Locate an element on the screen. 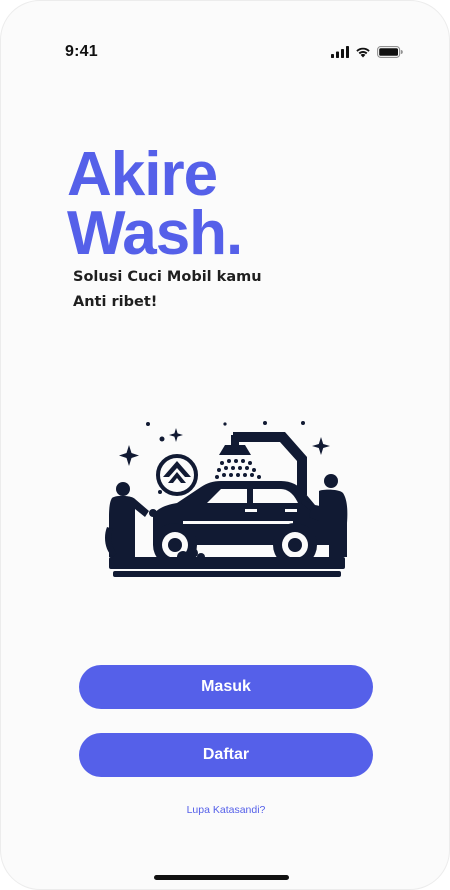 The height and width of the screenshot is (890, 450). car-wash-illustration is located at coordinates (226, 499).